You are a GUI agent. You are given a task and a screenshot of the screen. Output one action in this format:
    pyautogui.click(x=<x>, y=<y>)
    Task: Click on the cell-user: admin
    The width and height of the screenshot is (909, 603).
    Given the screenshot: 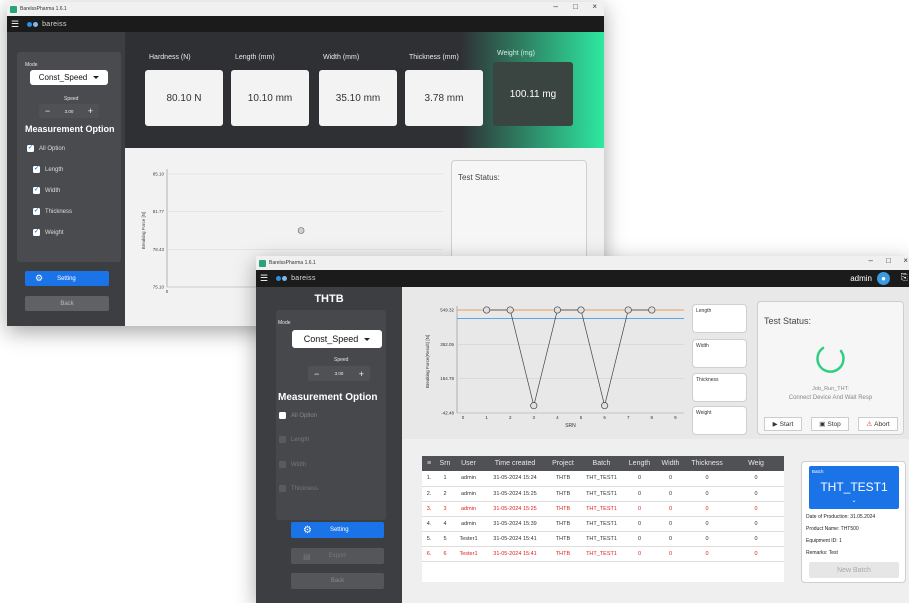 What is the action you would take?
    pyautogui.click(x=468, y=479)
    